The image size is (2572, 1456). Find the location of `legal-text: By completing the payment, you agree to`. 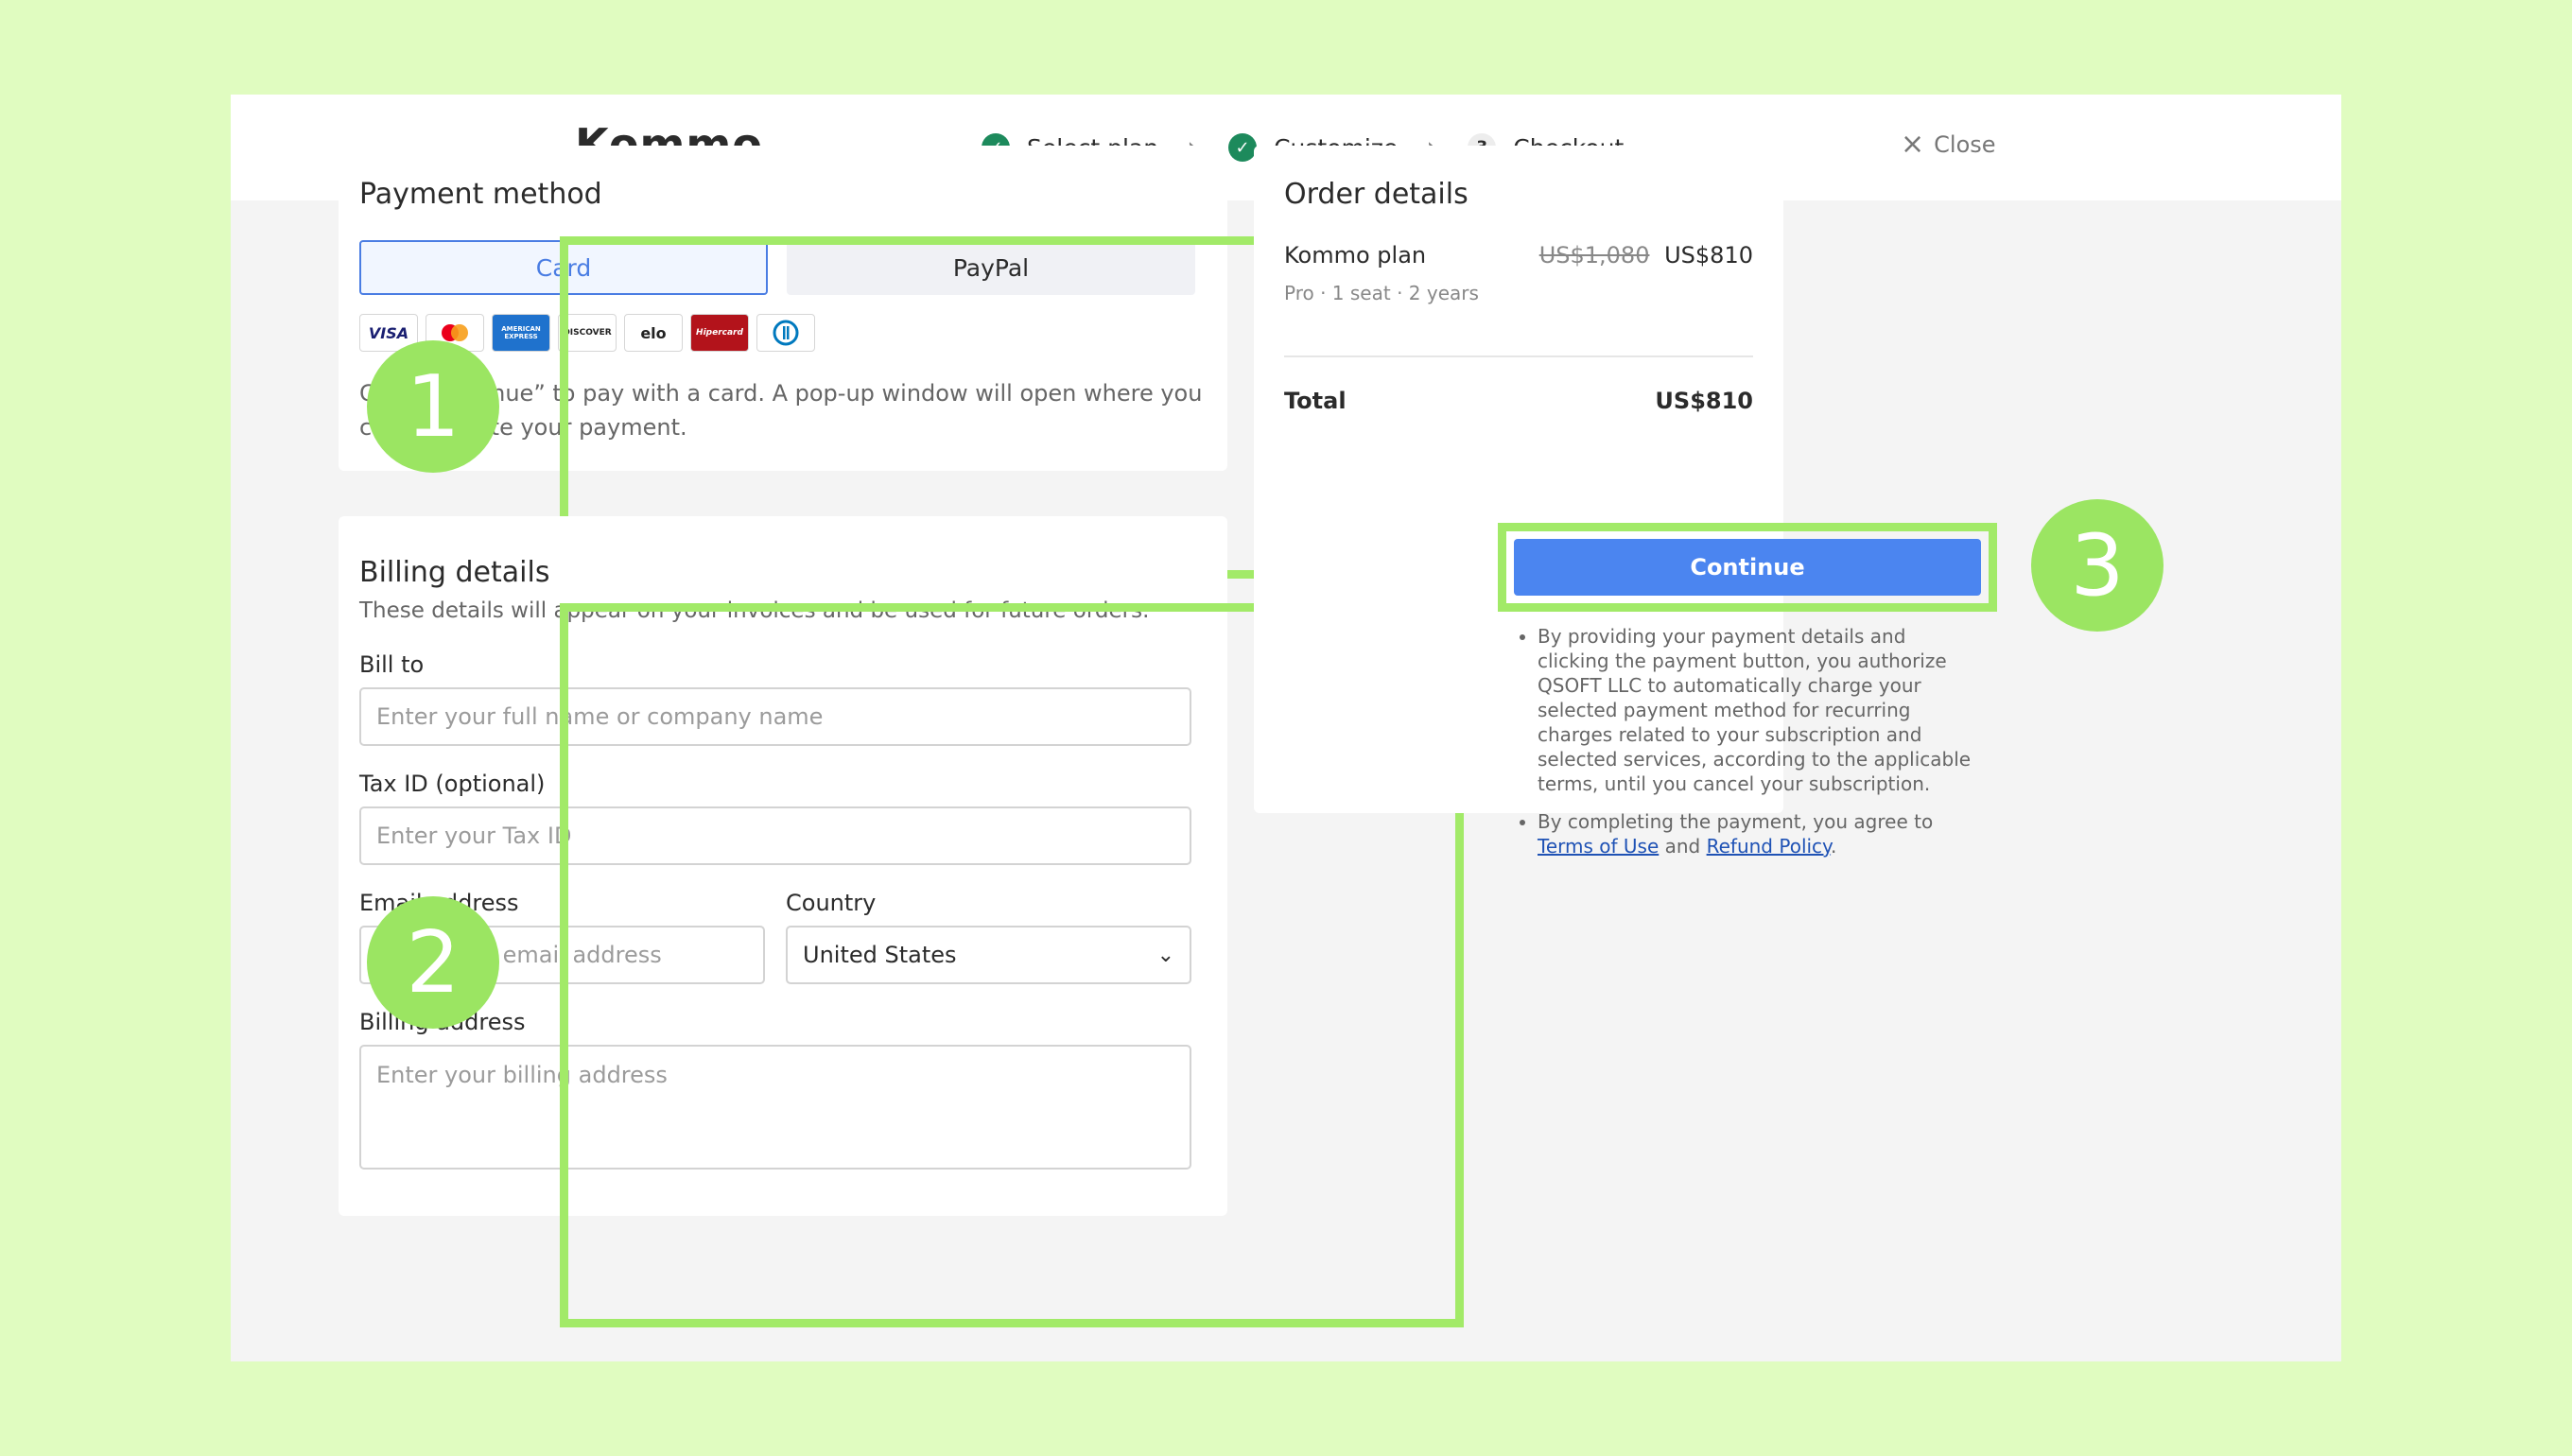

legal-text: By completing the payment, you agree to is located at coordinates (1736, 821).